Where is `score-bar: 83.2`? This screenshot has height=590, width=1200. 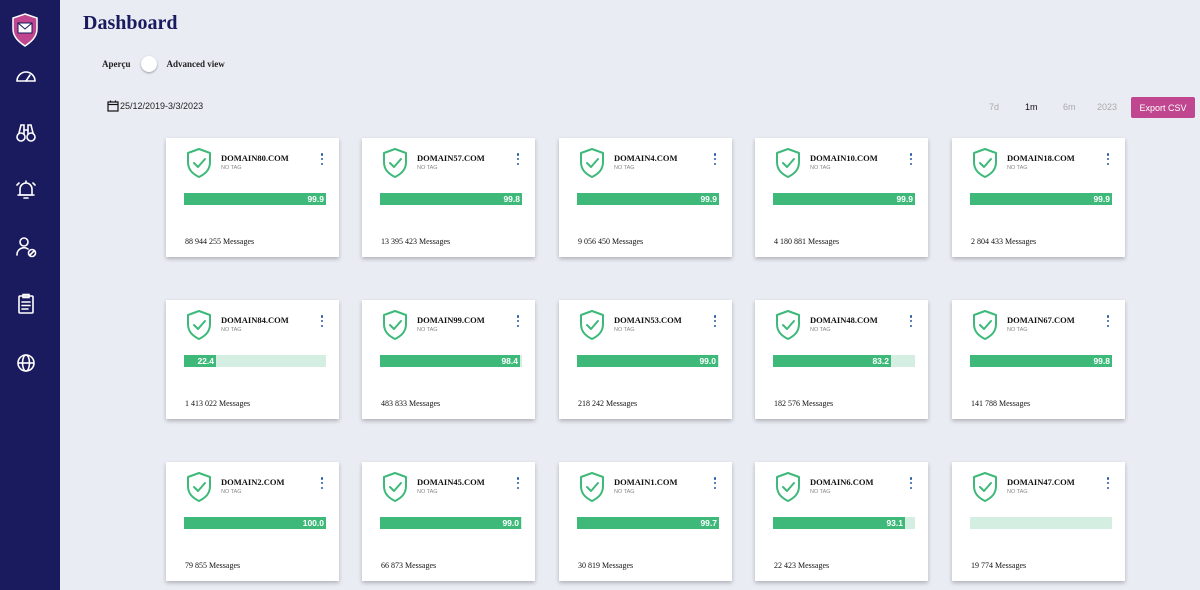 score-bar: 83.2 is located at coordinates (844, 361).